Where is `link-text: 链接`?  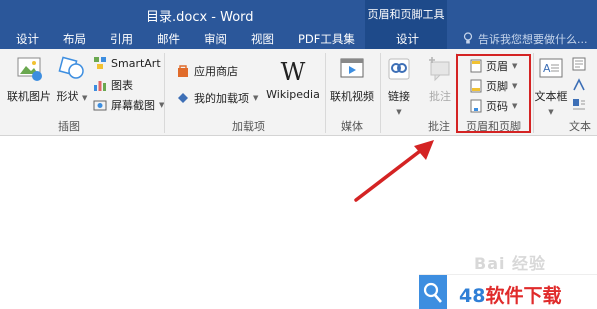 link-text: 链接 is located at coordinates (399, 96).